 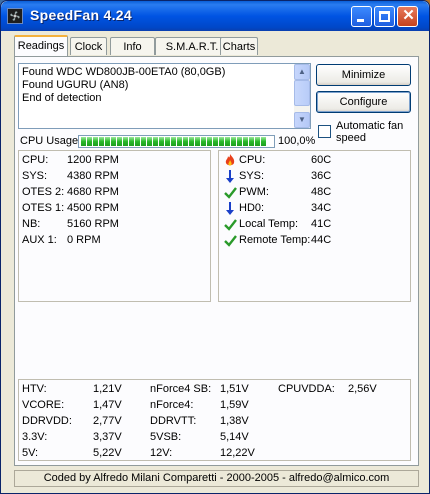 What do you see at coordinates (237, 453) in the screenshot?
I see `voltage-value: 12,22V` at bounding box center [237, 453].